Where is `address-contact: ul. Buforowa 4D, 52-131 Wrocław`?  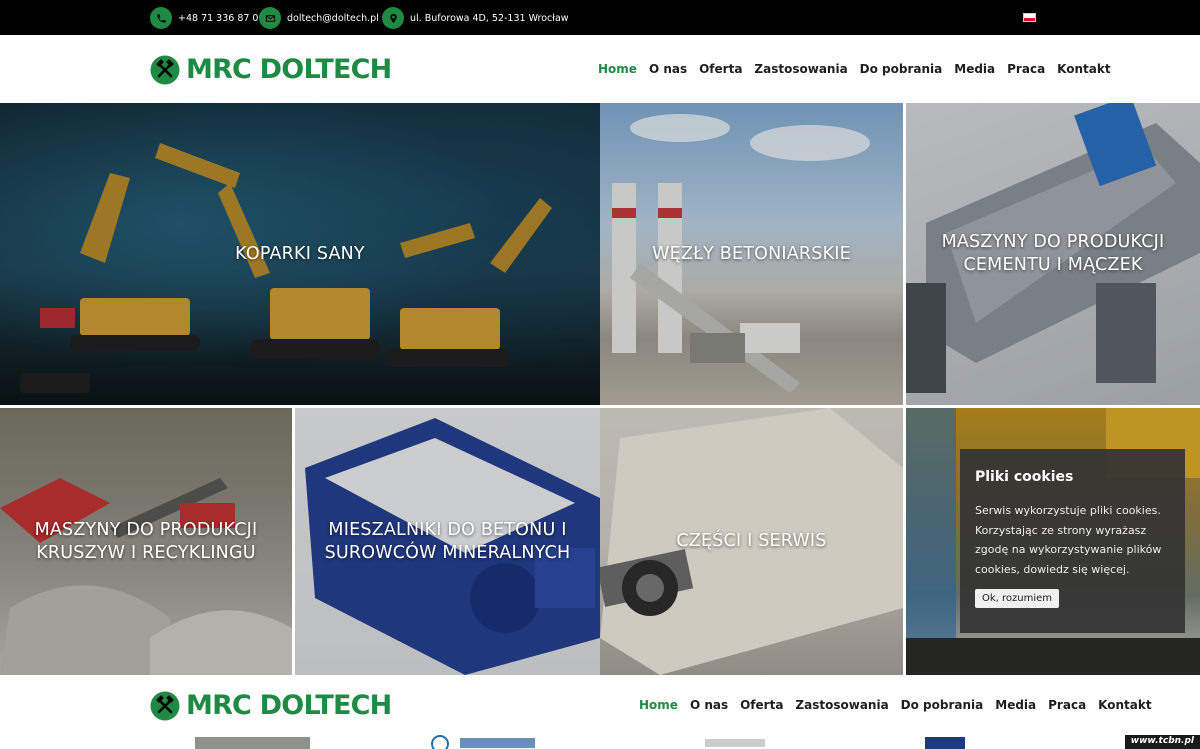 address-contact: ul. Buforowa 4D, 52-131 Wrocław is located at coordinates (475, 18).